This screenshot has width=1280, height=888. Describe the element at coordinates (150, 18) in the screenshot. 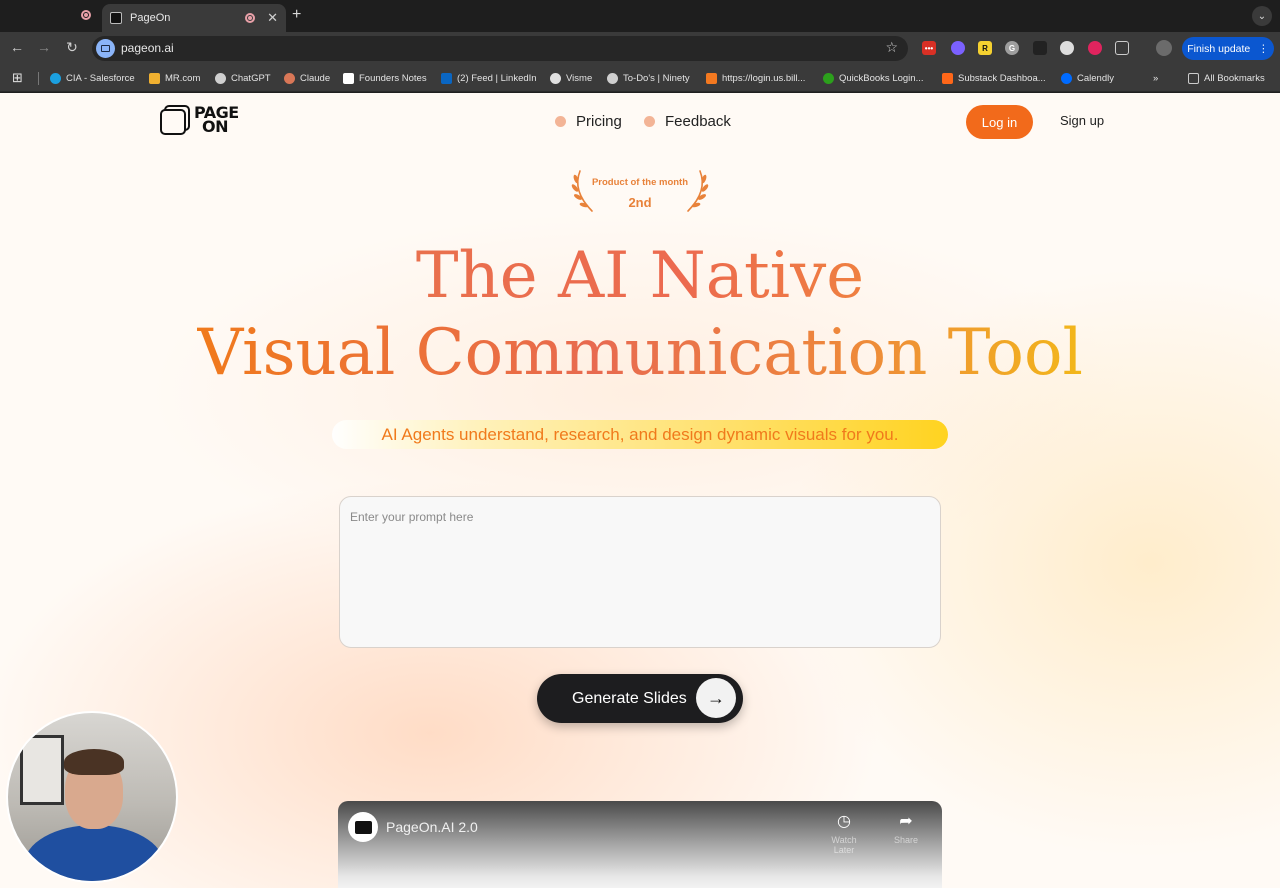

I see `tab-title: PageOn` at that location.